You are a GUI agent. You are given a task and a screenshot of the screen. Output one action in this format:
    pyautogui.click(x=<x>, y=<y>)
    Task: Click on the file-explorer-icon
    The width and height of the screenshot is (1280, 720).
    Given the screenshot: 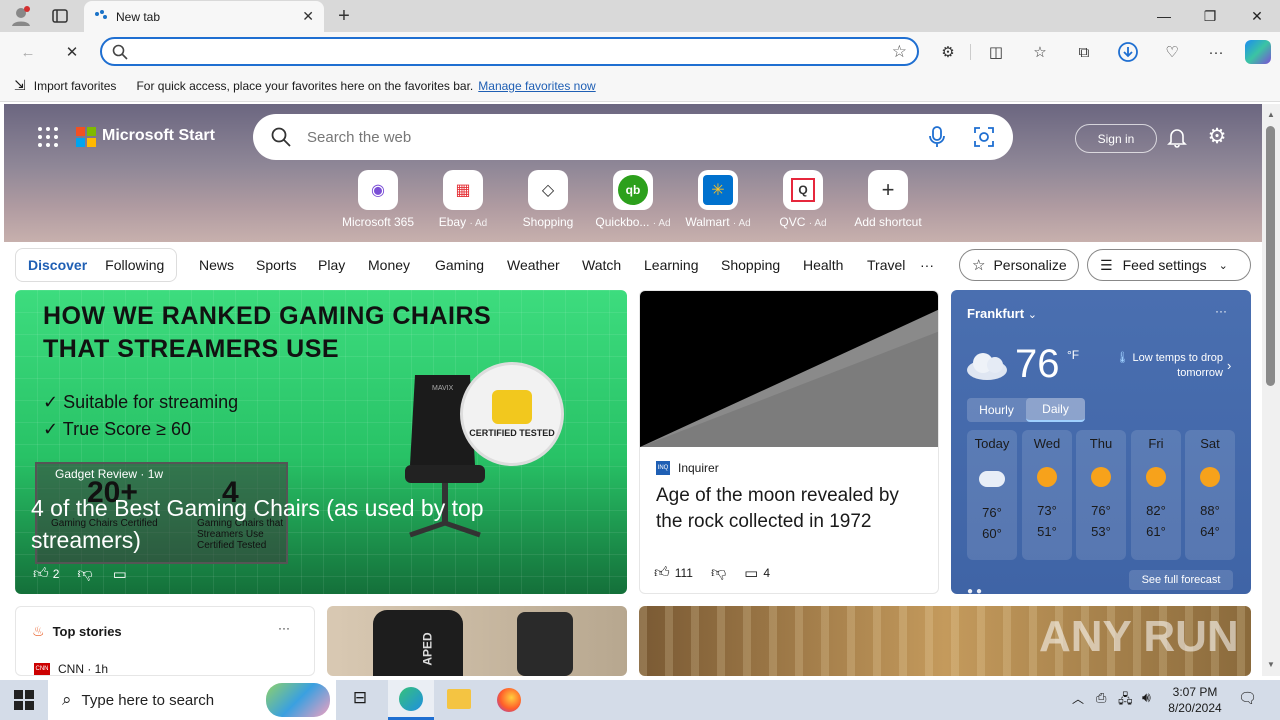 What is the action you would take?
    pyautogui.click(x=459, y=699)
    